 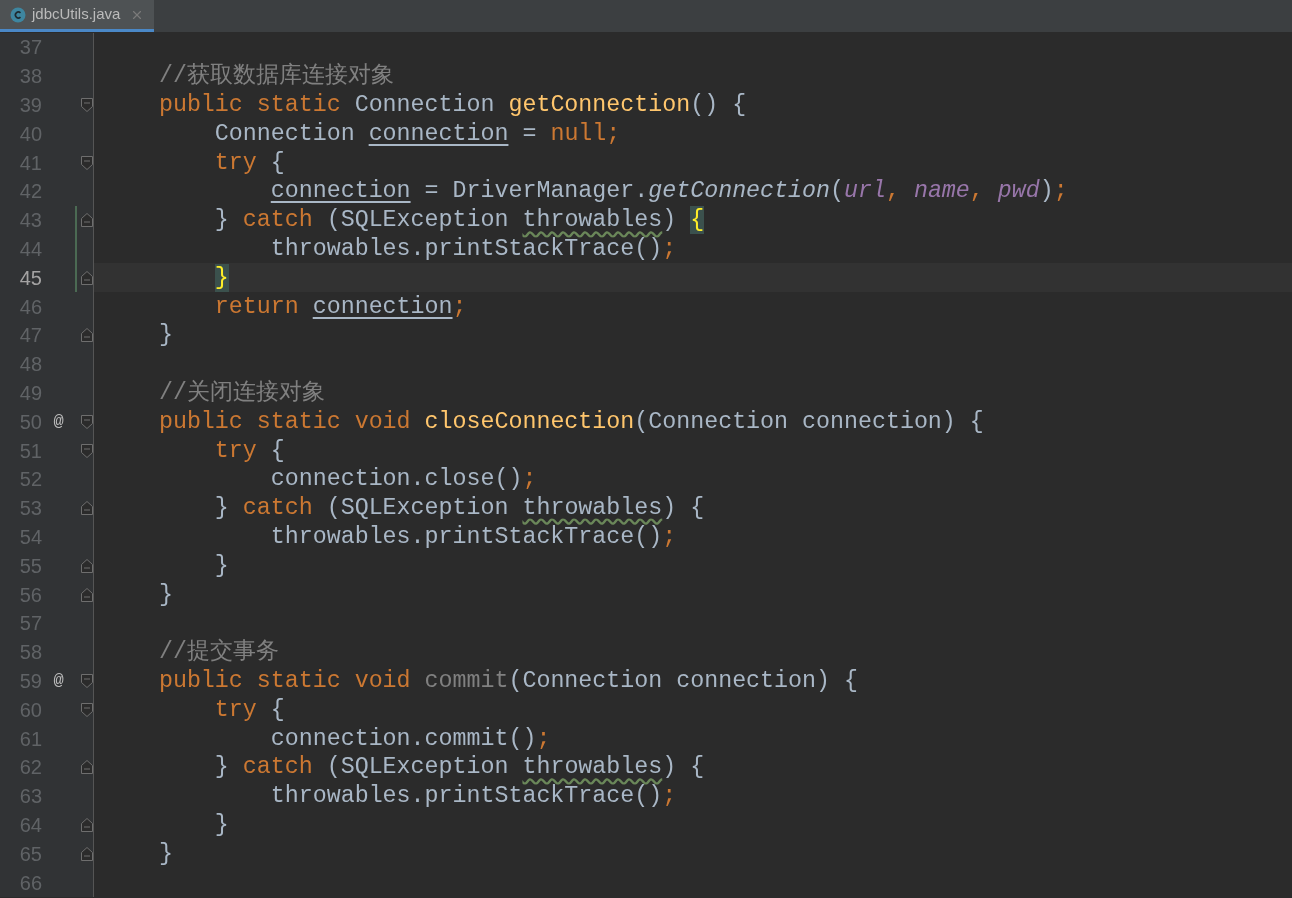 What do you see at coordinates (275, 76) in the screenshot?
I see `code-line: //获取数据库连接对象` at bounding box center [275, 76].